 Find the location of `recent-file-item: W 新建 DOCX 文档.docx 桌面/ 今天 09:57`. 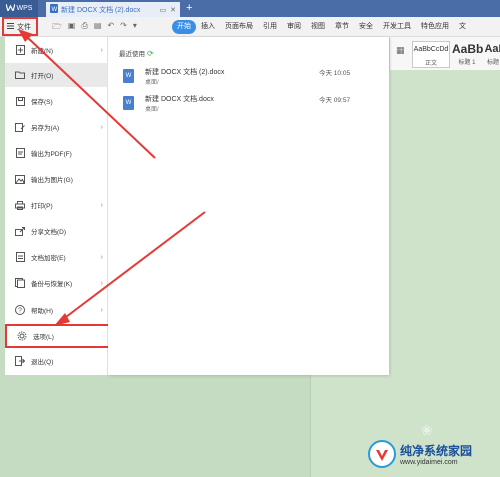

recent-file-item: W 新建 DOCX 文档.docx 桌面/ 今天 09:57 is located at coordinates (243, 106).